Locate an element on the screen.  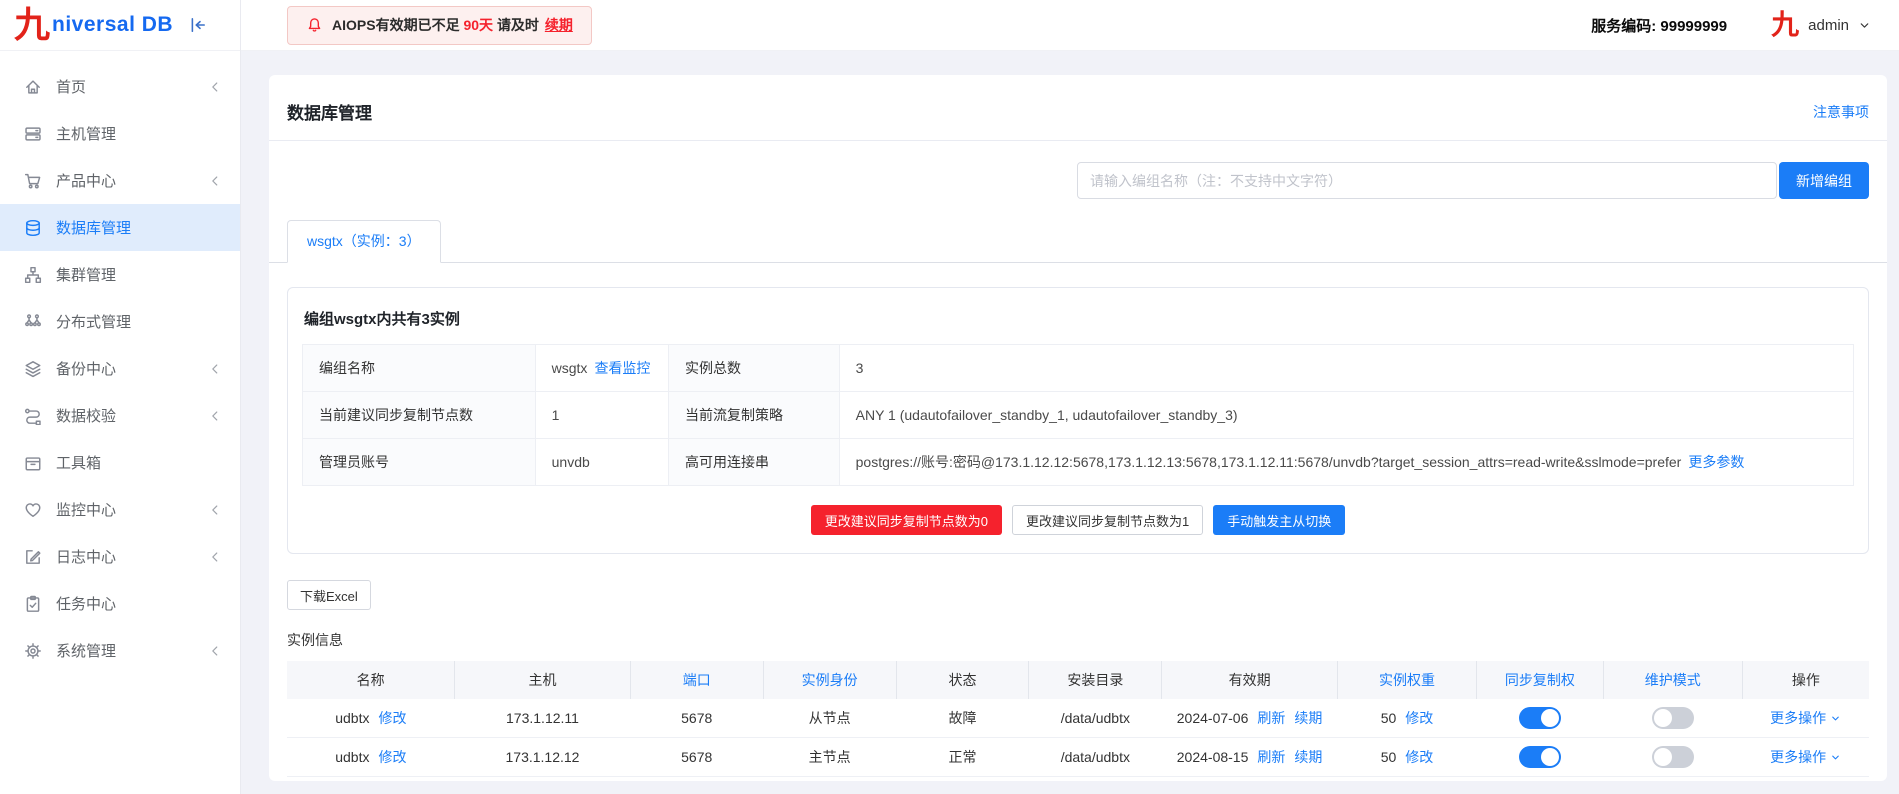
sidebar-item-cluster-management: 集群管理 is located at coordinates (120, 274).